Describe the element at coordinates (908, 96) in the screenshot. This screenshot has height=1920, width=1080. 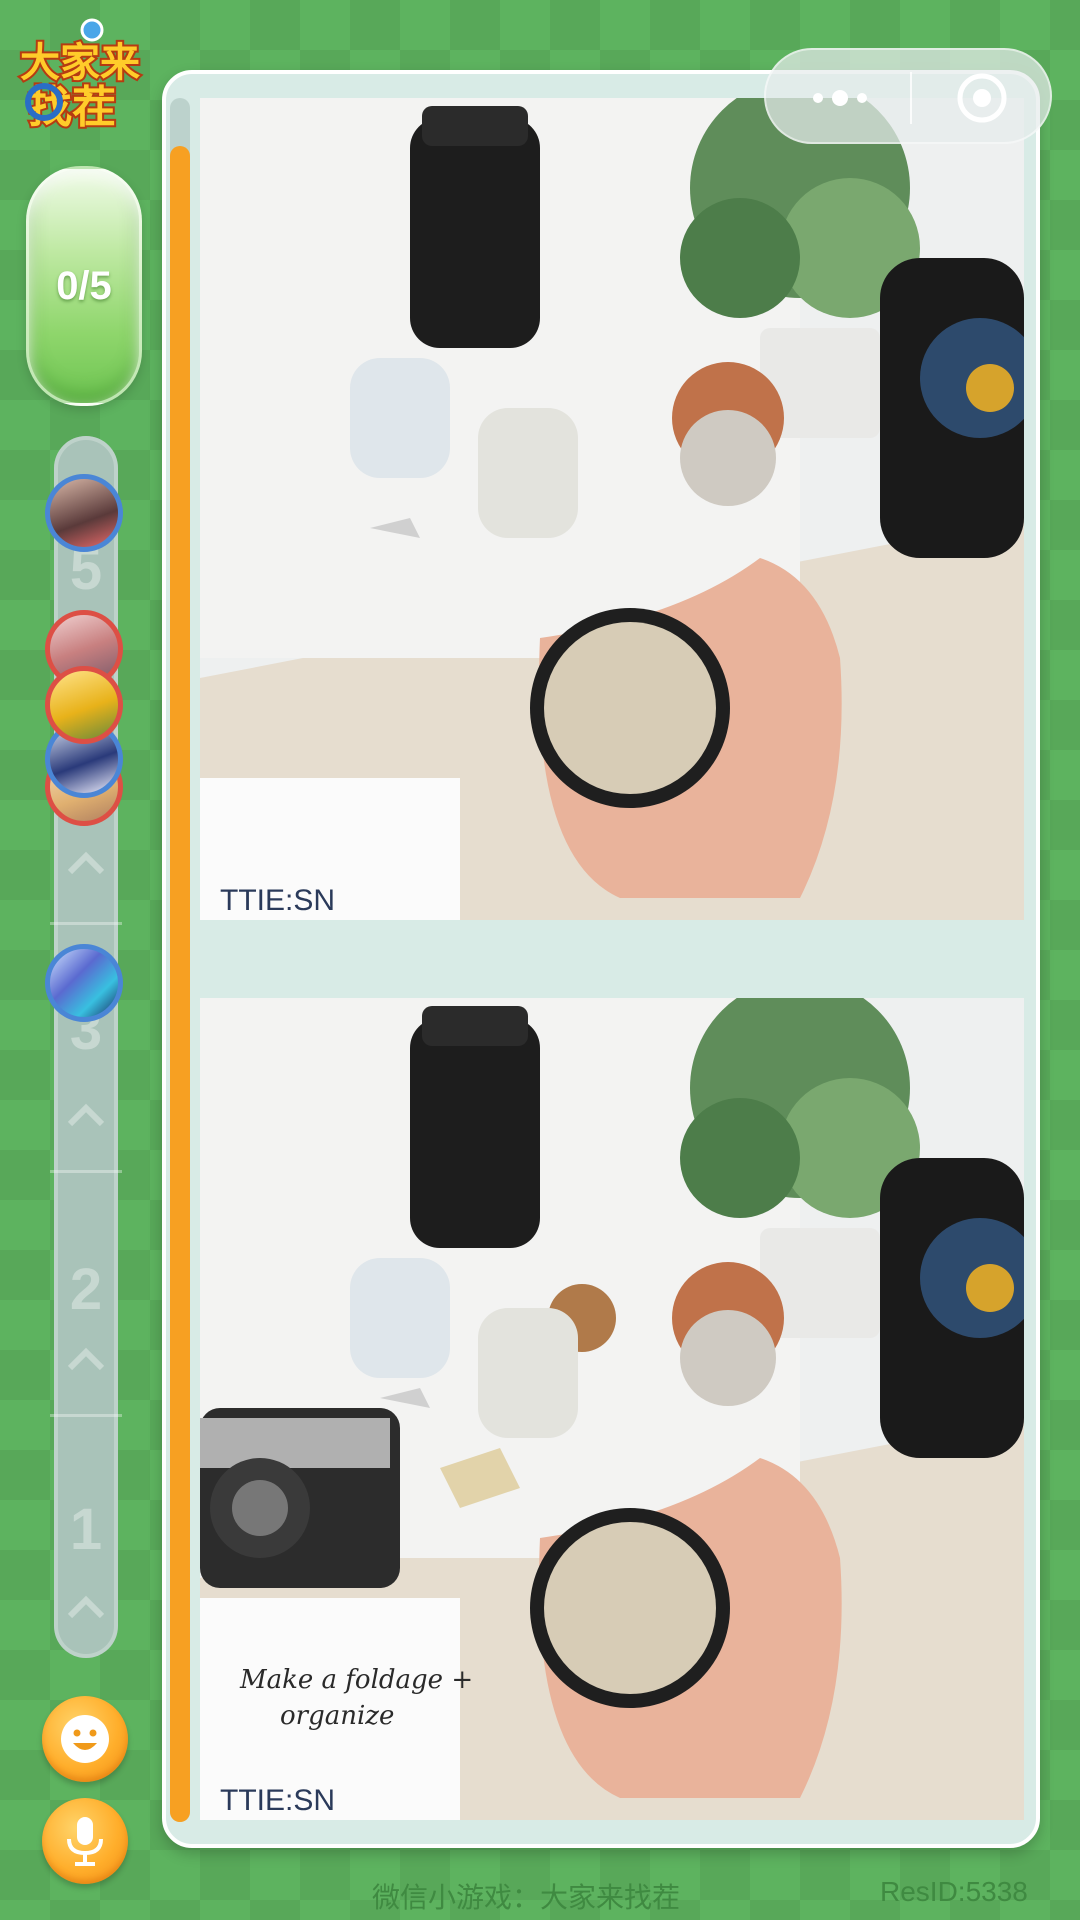
I see `miniprogram-capsule` at that location.